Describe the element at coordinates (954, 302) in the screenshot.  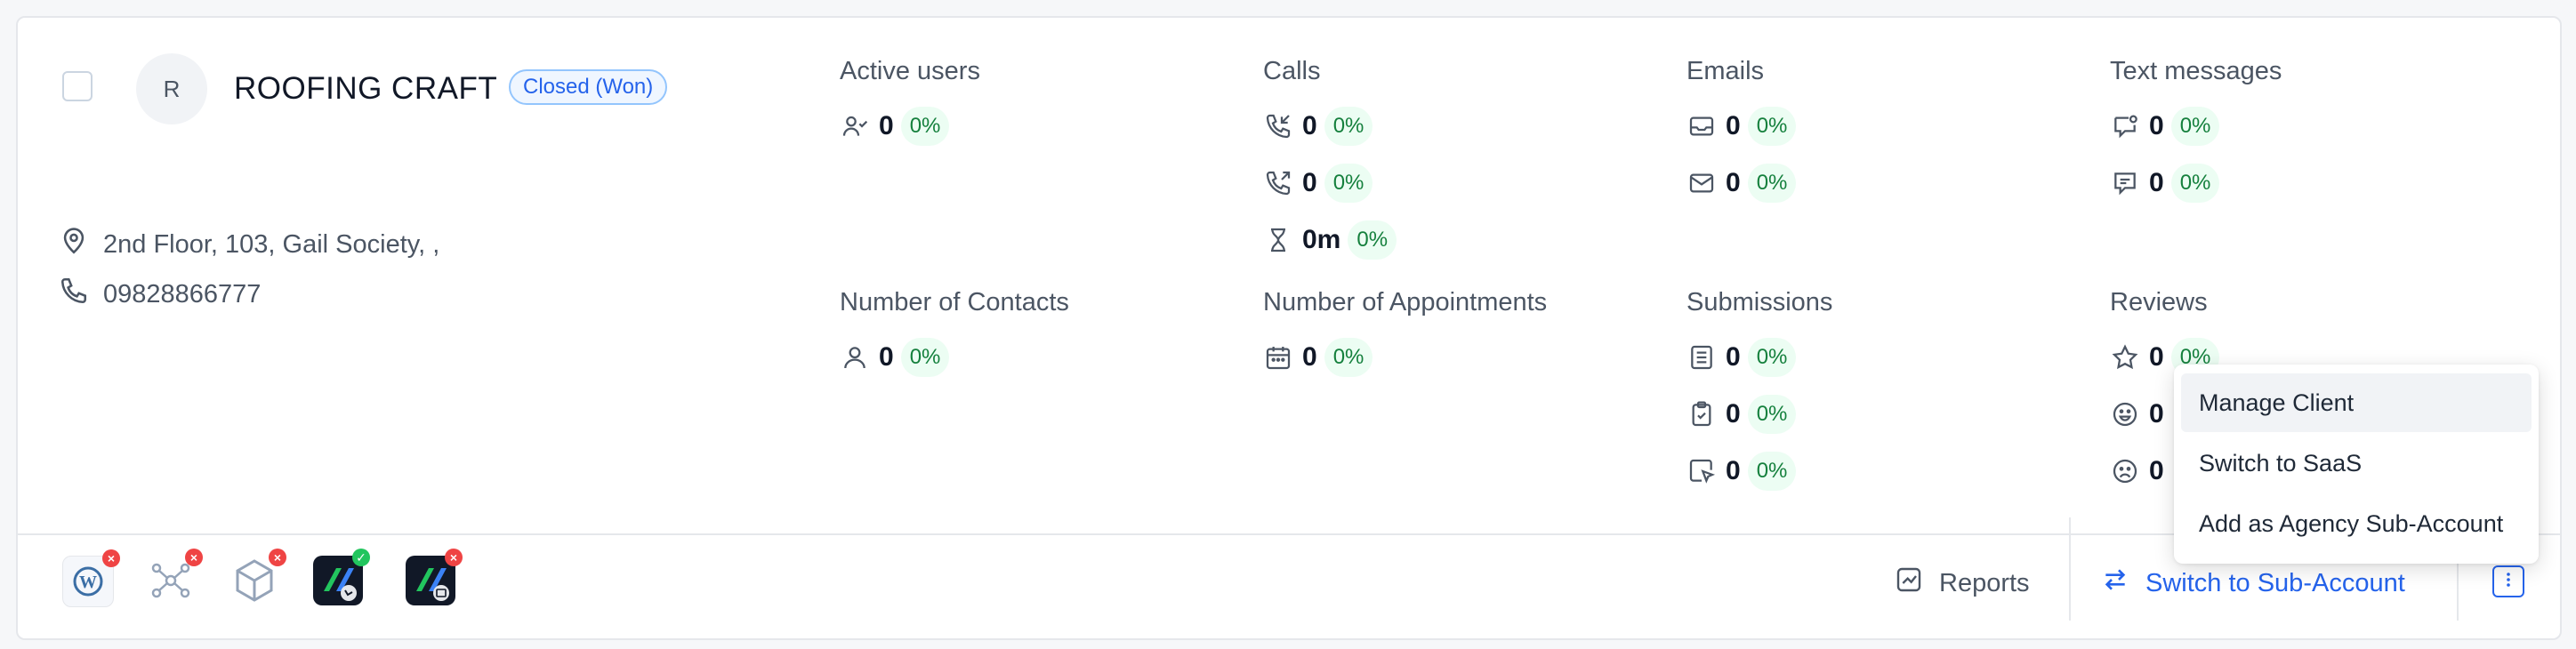
I see `contacts-title: Number of Contacts` at that location.